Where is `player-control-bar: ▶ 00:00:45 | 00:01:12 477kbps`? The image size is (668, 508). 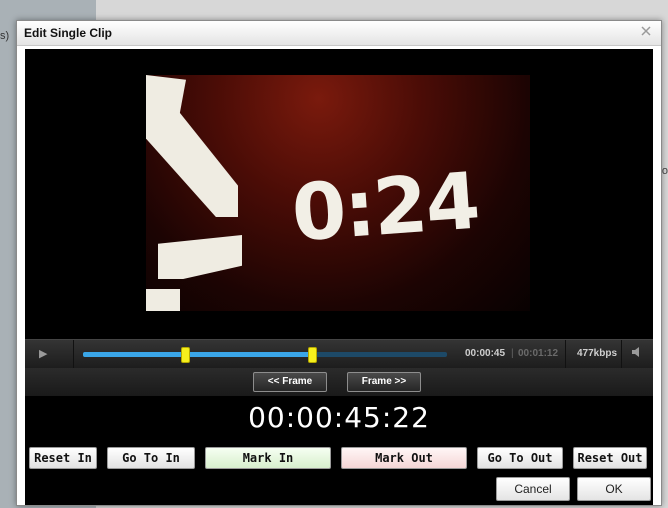
player-control-bar: ▶ 00:00:45 | 00:01:12 477kbps is located at coordinates (339, 353).